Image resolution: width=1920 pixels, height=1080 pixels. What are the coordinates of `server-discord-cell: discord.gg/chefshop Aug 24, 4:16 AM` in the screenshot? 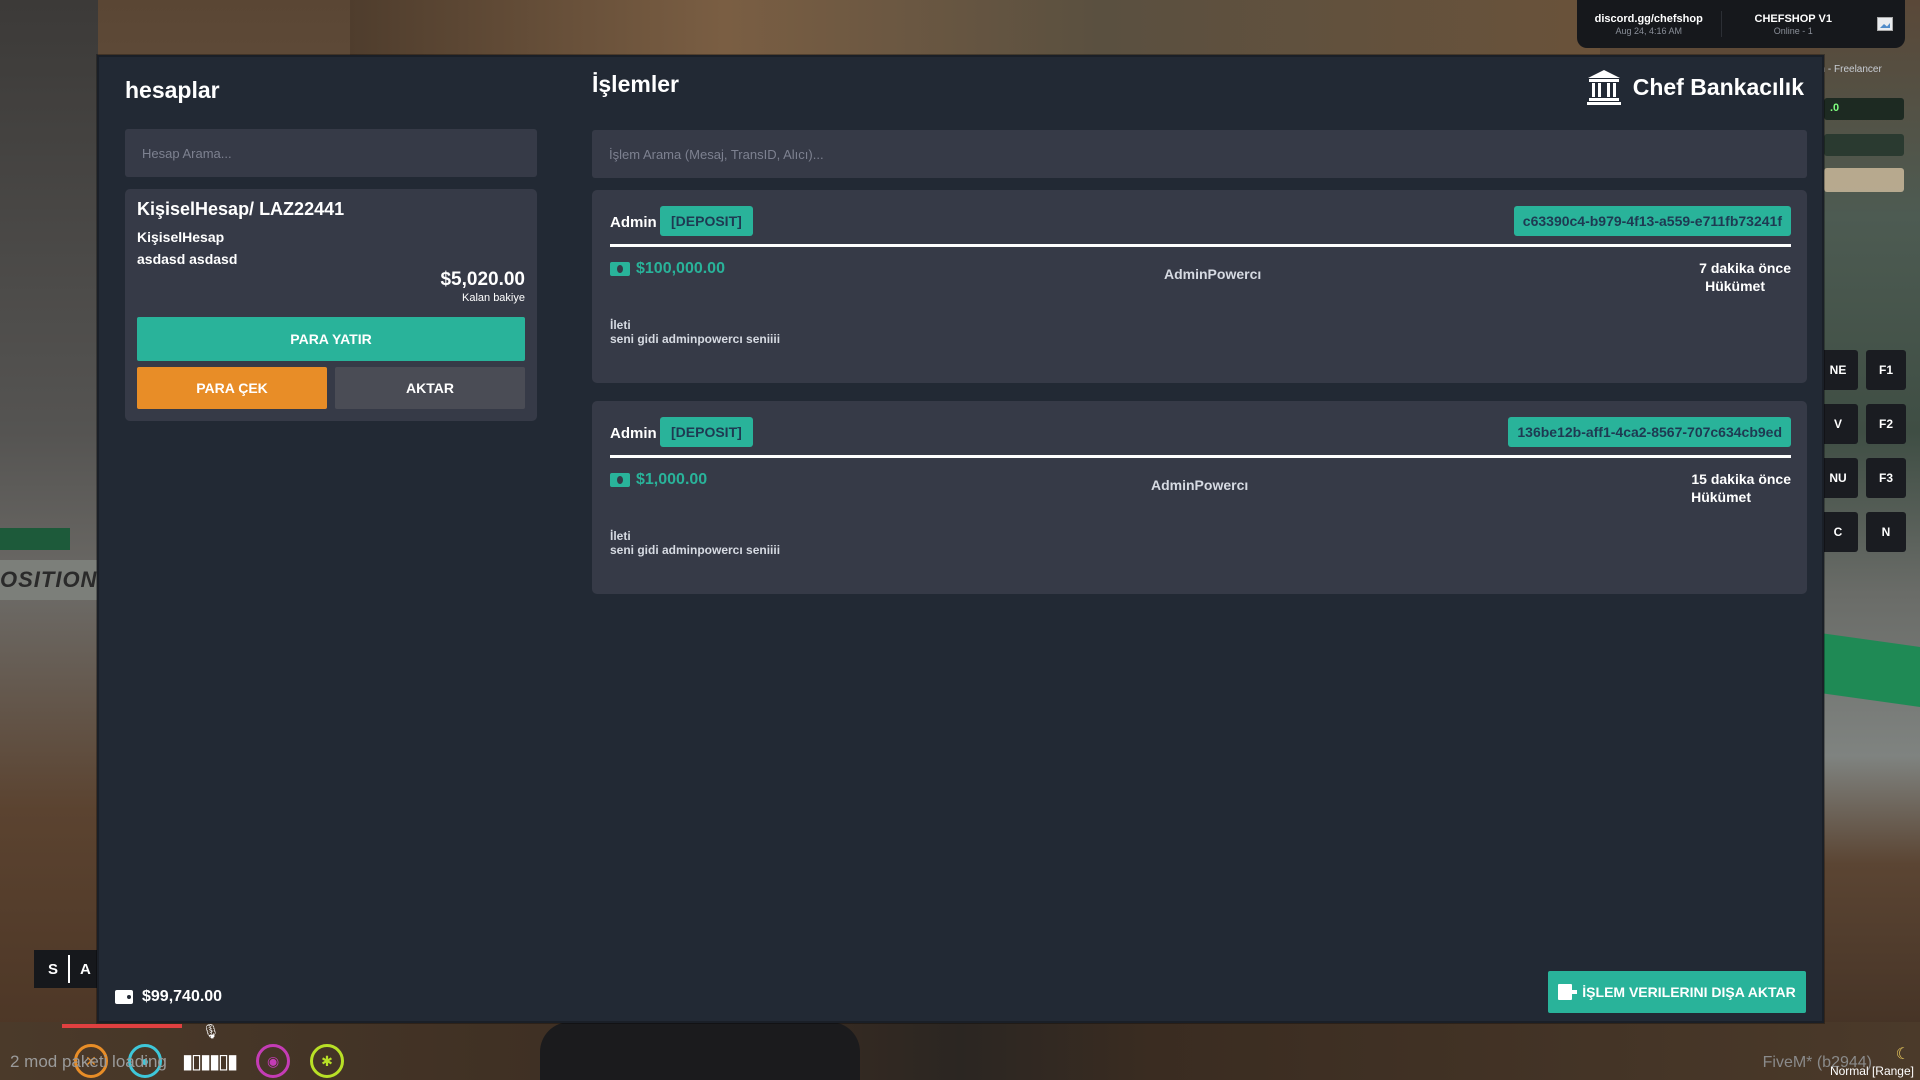 It's located at (1649, 24).